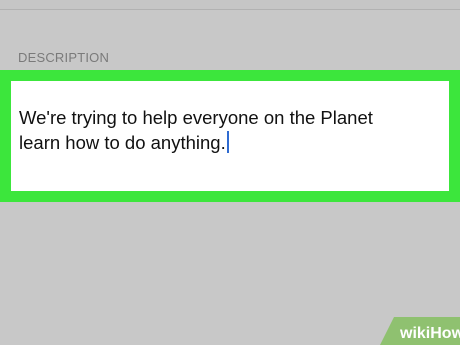  Describe the element at coordinates (429, 333) in the screenshot. I see `svg-text: wikiHow` at that location.